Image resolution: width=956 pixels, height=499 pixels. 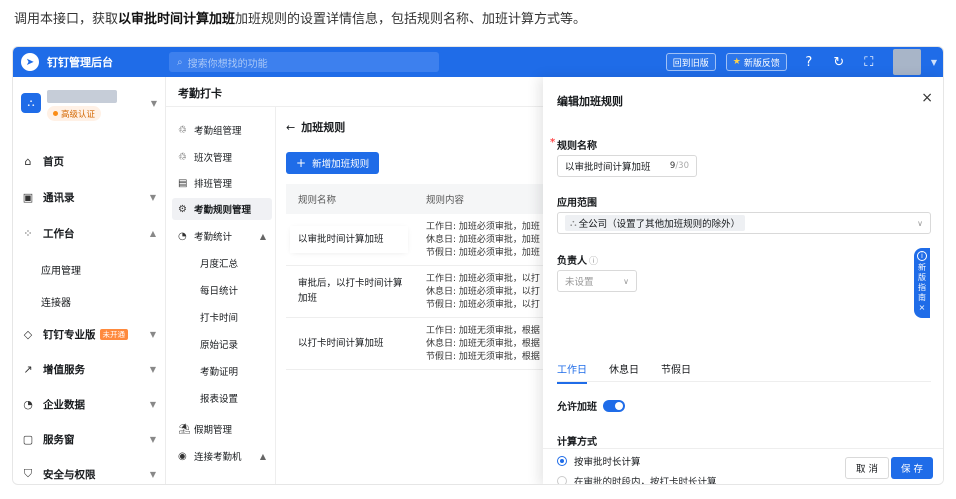 What do you see at coordinates (411, 19) in the screenshot?
I see `intro-after: 加班规则的设置详情信息，包括规则名称、加班计算方式等。` at bounding box center [411, 19].